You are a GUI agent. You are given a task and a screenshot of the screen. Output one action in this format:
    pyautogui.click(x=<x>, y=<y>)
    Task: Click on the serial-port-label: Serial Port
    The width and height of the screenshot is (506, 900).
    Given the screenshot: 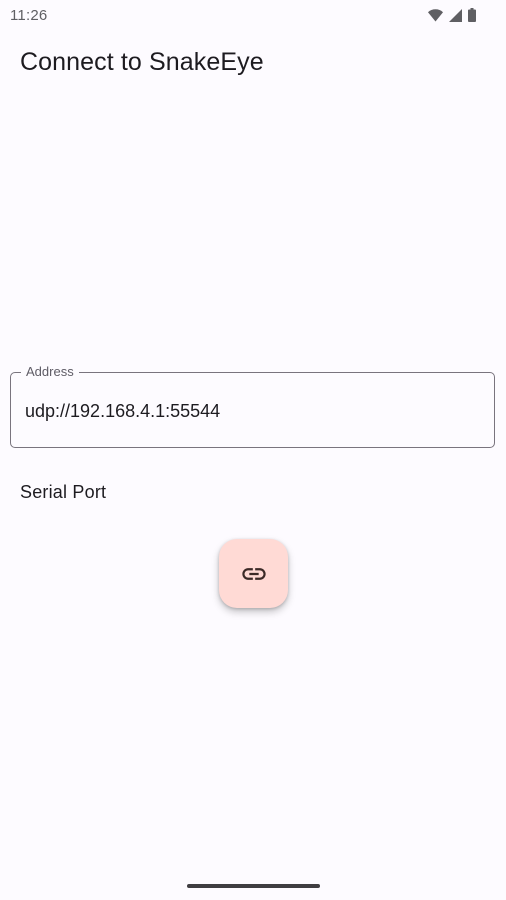 What is the action you would take?
    pyautogui.click(x=63, y=492)
    